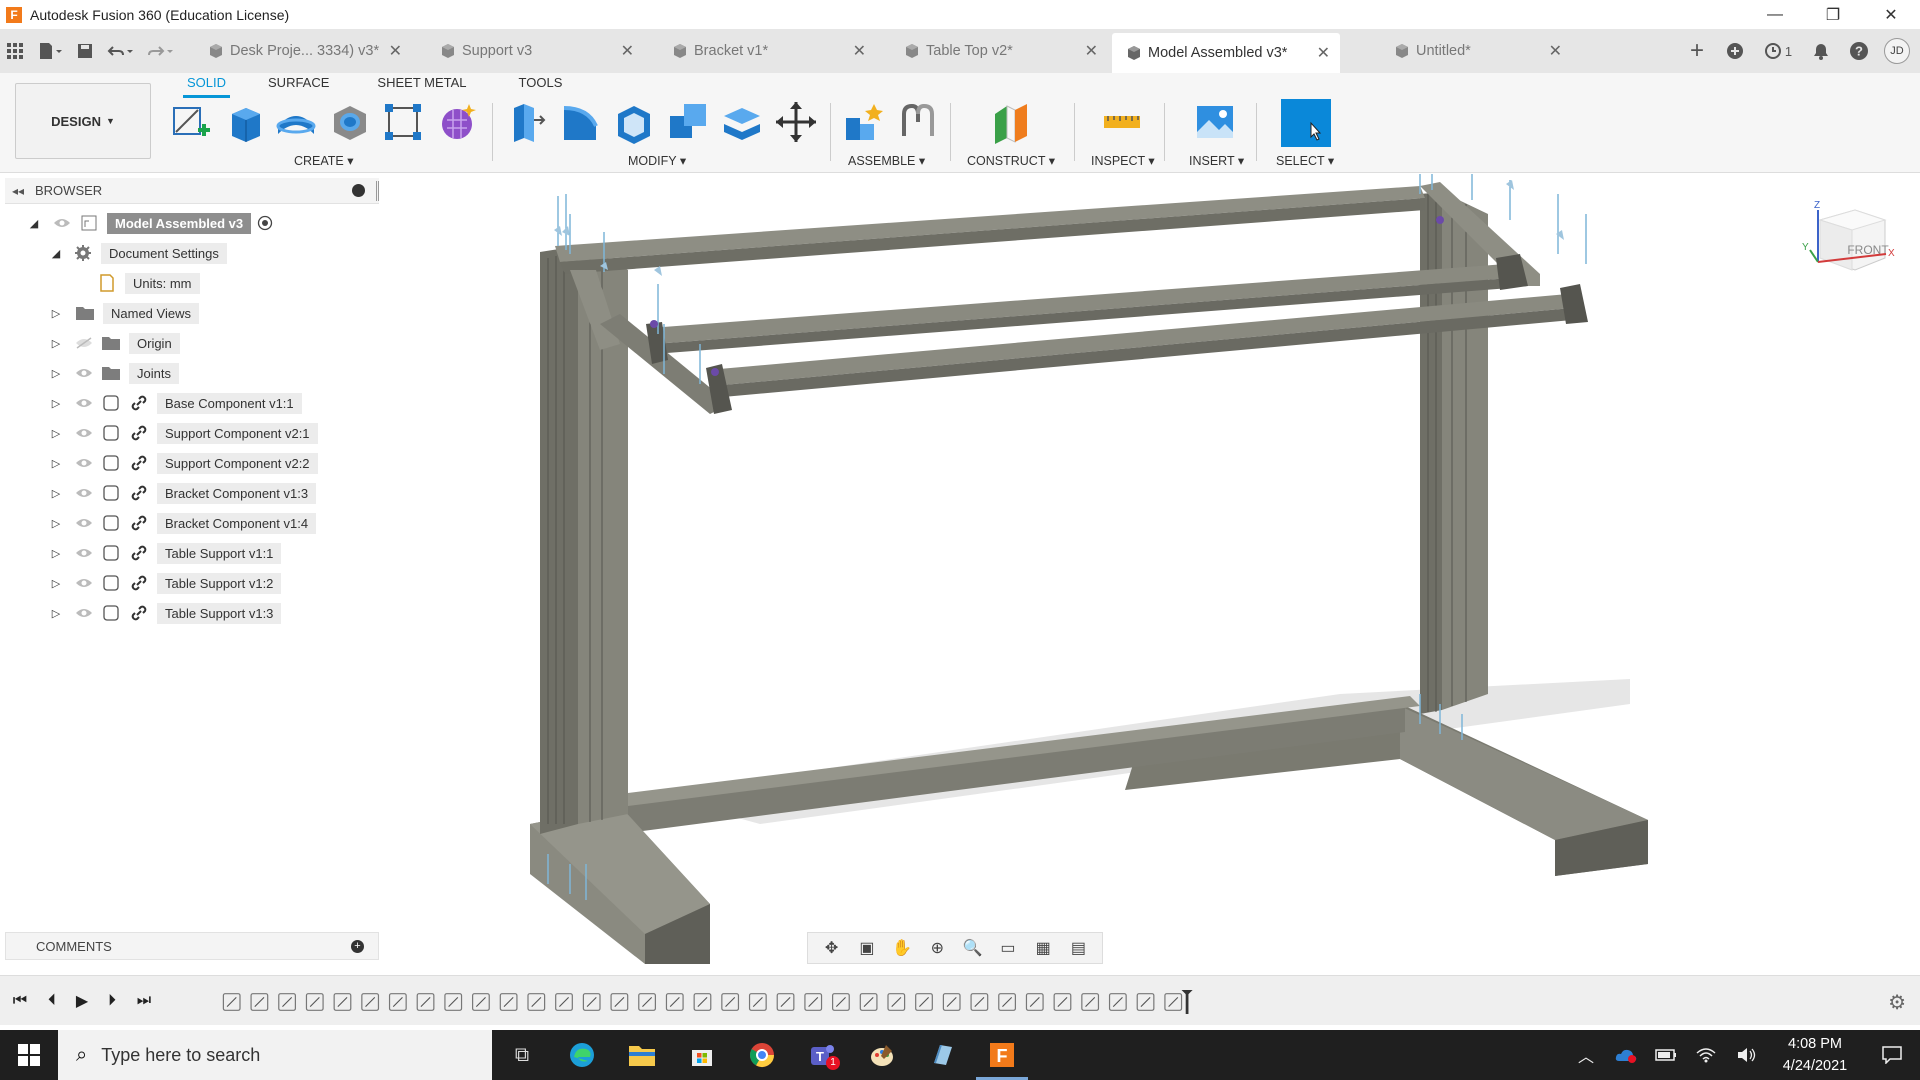  What do you see at coordinates (1011, 160) in the screenshot?
I see `construct-menu: CONSTRUCT ▾` at bounding box center [1011, 160].